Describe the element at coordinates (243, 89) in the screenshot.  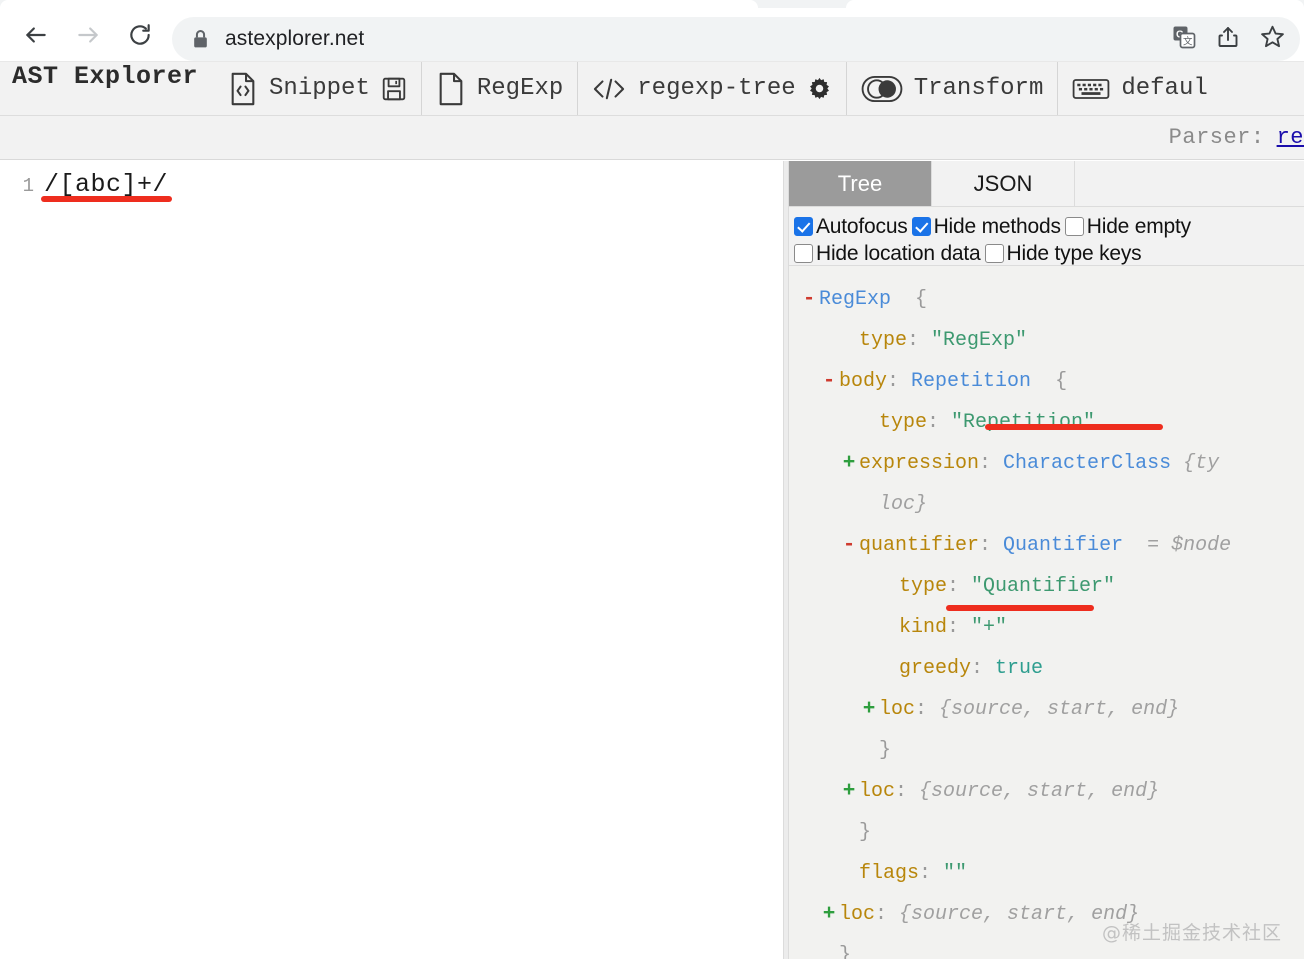
I see `code-file-icon` at that location.